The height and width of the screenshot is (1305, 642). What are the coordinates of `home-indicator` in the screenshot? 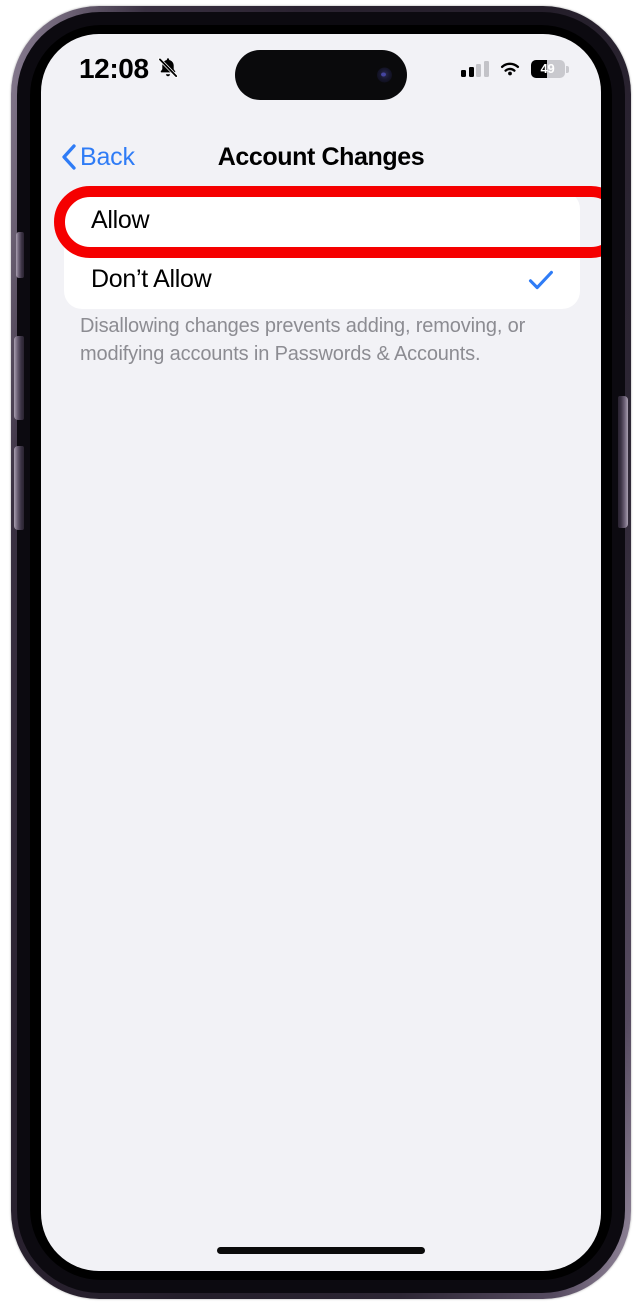 It's located at (321, 1250).